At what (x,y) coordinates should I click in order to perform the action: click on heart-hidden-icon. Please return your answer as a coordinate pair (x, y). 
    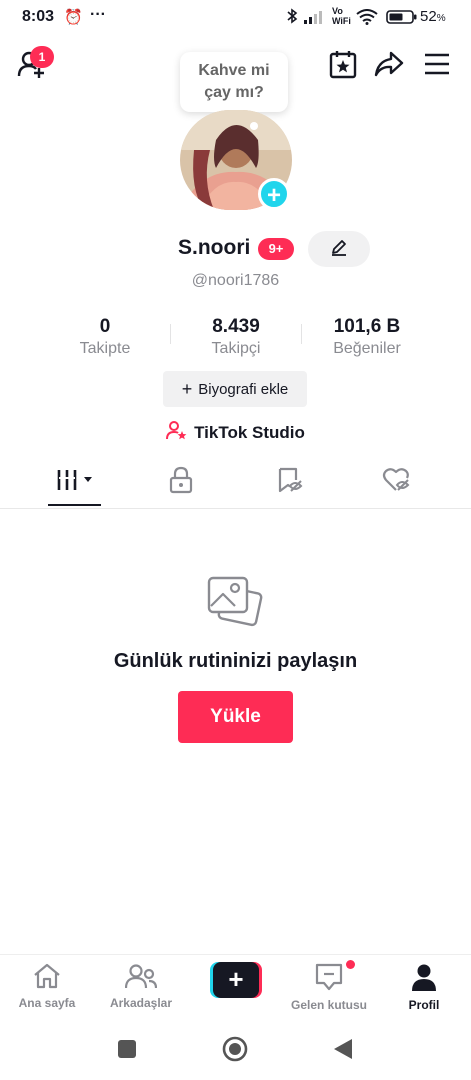
    Looking at the image, I should click on (397, 482).